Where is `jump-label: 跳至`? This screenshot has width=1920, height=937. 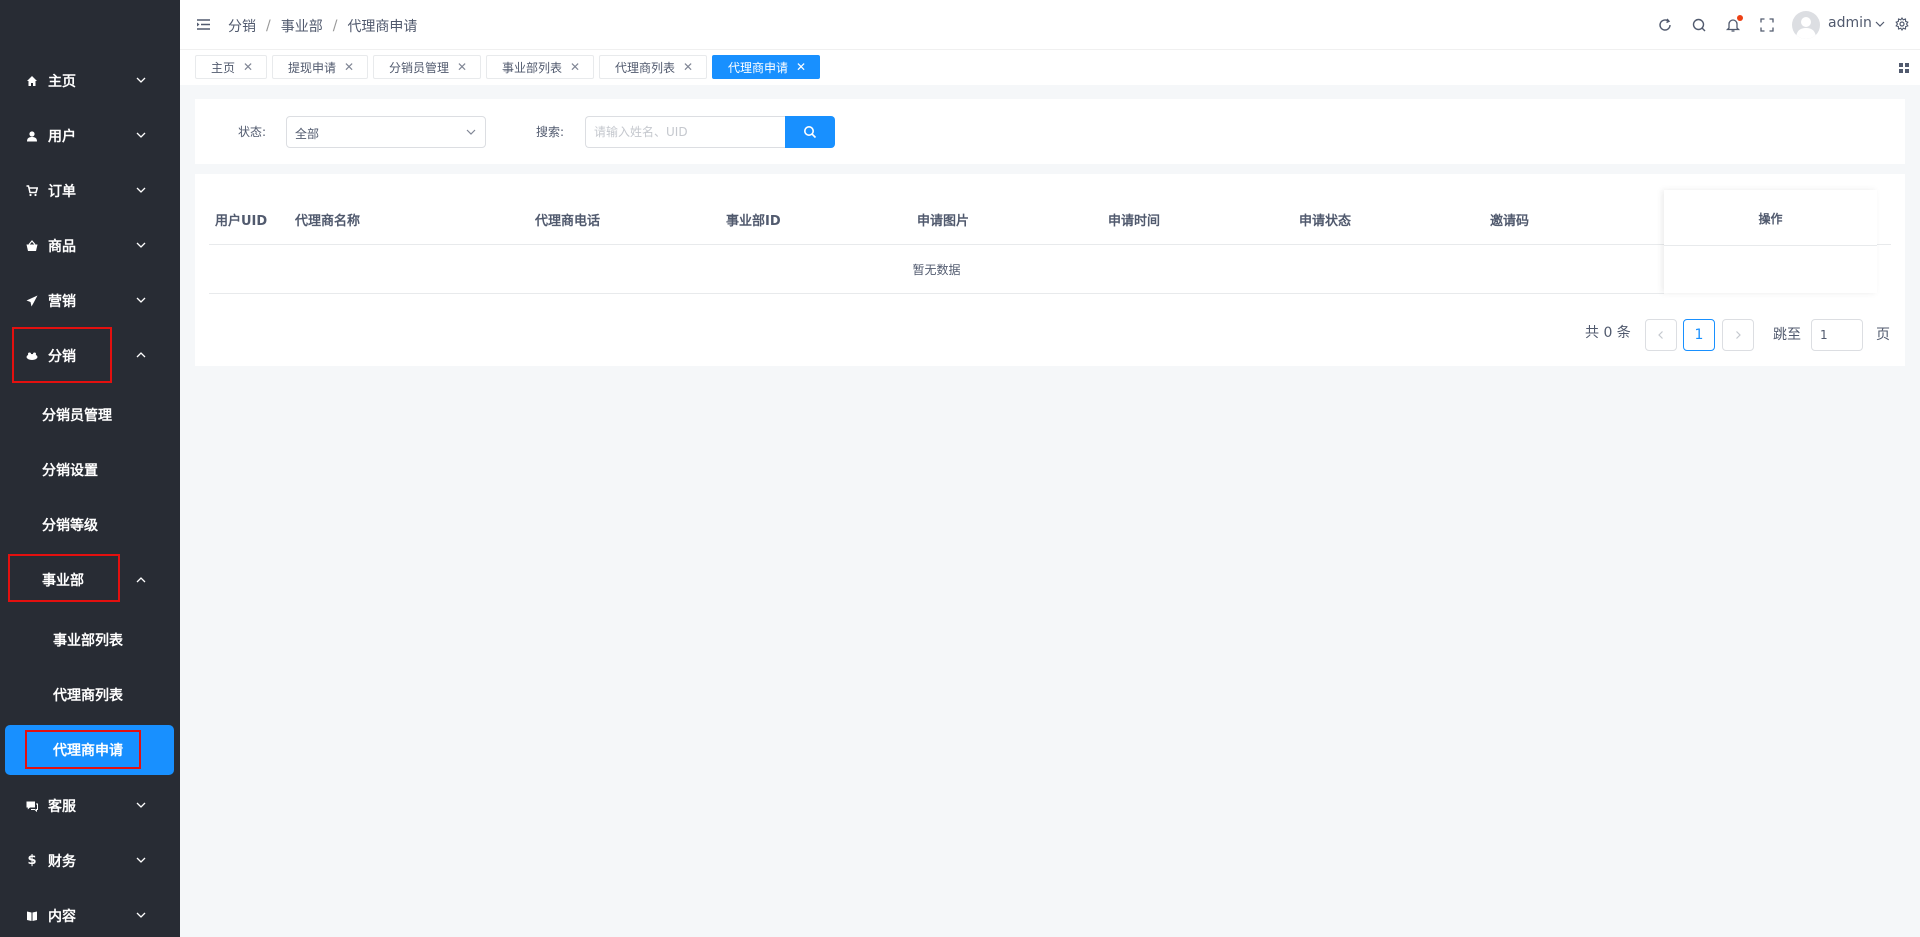 jump-label: 跳至 is located at coordinates (1787, 335).